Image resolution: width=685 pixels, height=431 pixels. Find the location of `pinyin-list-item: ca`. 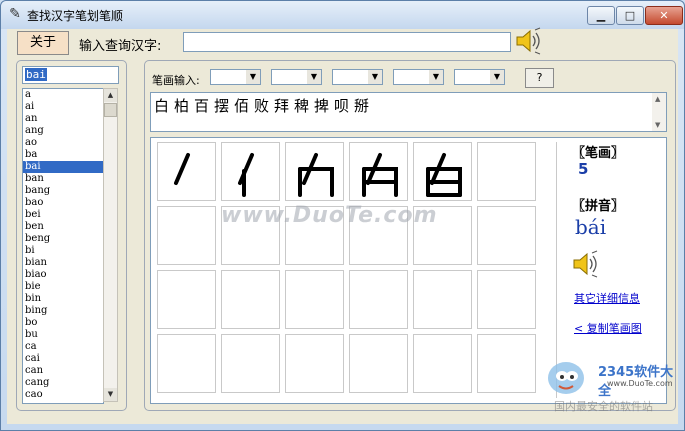

pinyin-list-item: ca is located at coordinates (63, 347).